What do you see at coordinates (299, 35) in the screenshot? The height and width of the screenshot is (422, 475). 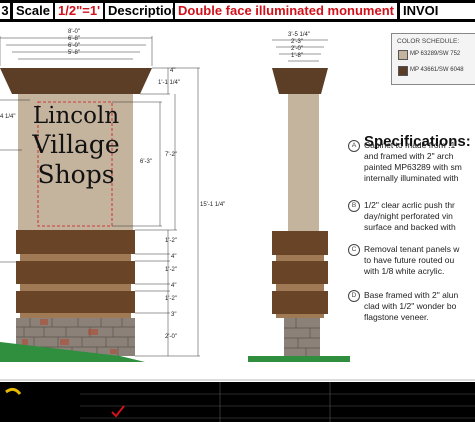 I see `side-dim-width-1: 3'-5 1/4"` at bounding box center [299, 35].